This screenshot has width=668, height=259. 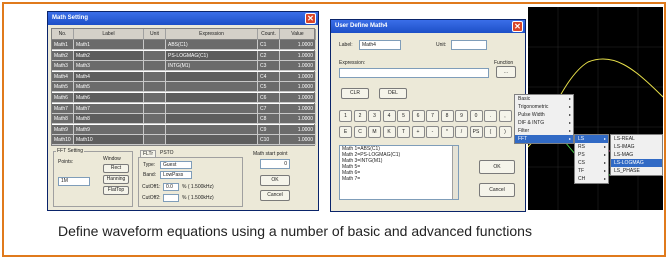 I want to click on menu-item-basic: Basic ▸, so click(x=544, y=99).